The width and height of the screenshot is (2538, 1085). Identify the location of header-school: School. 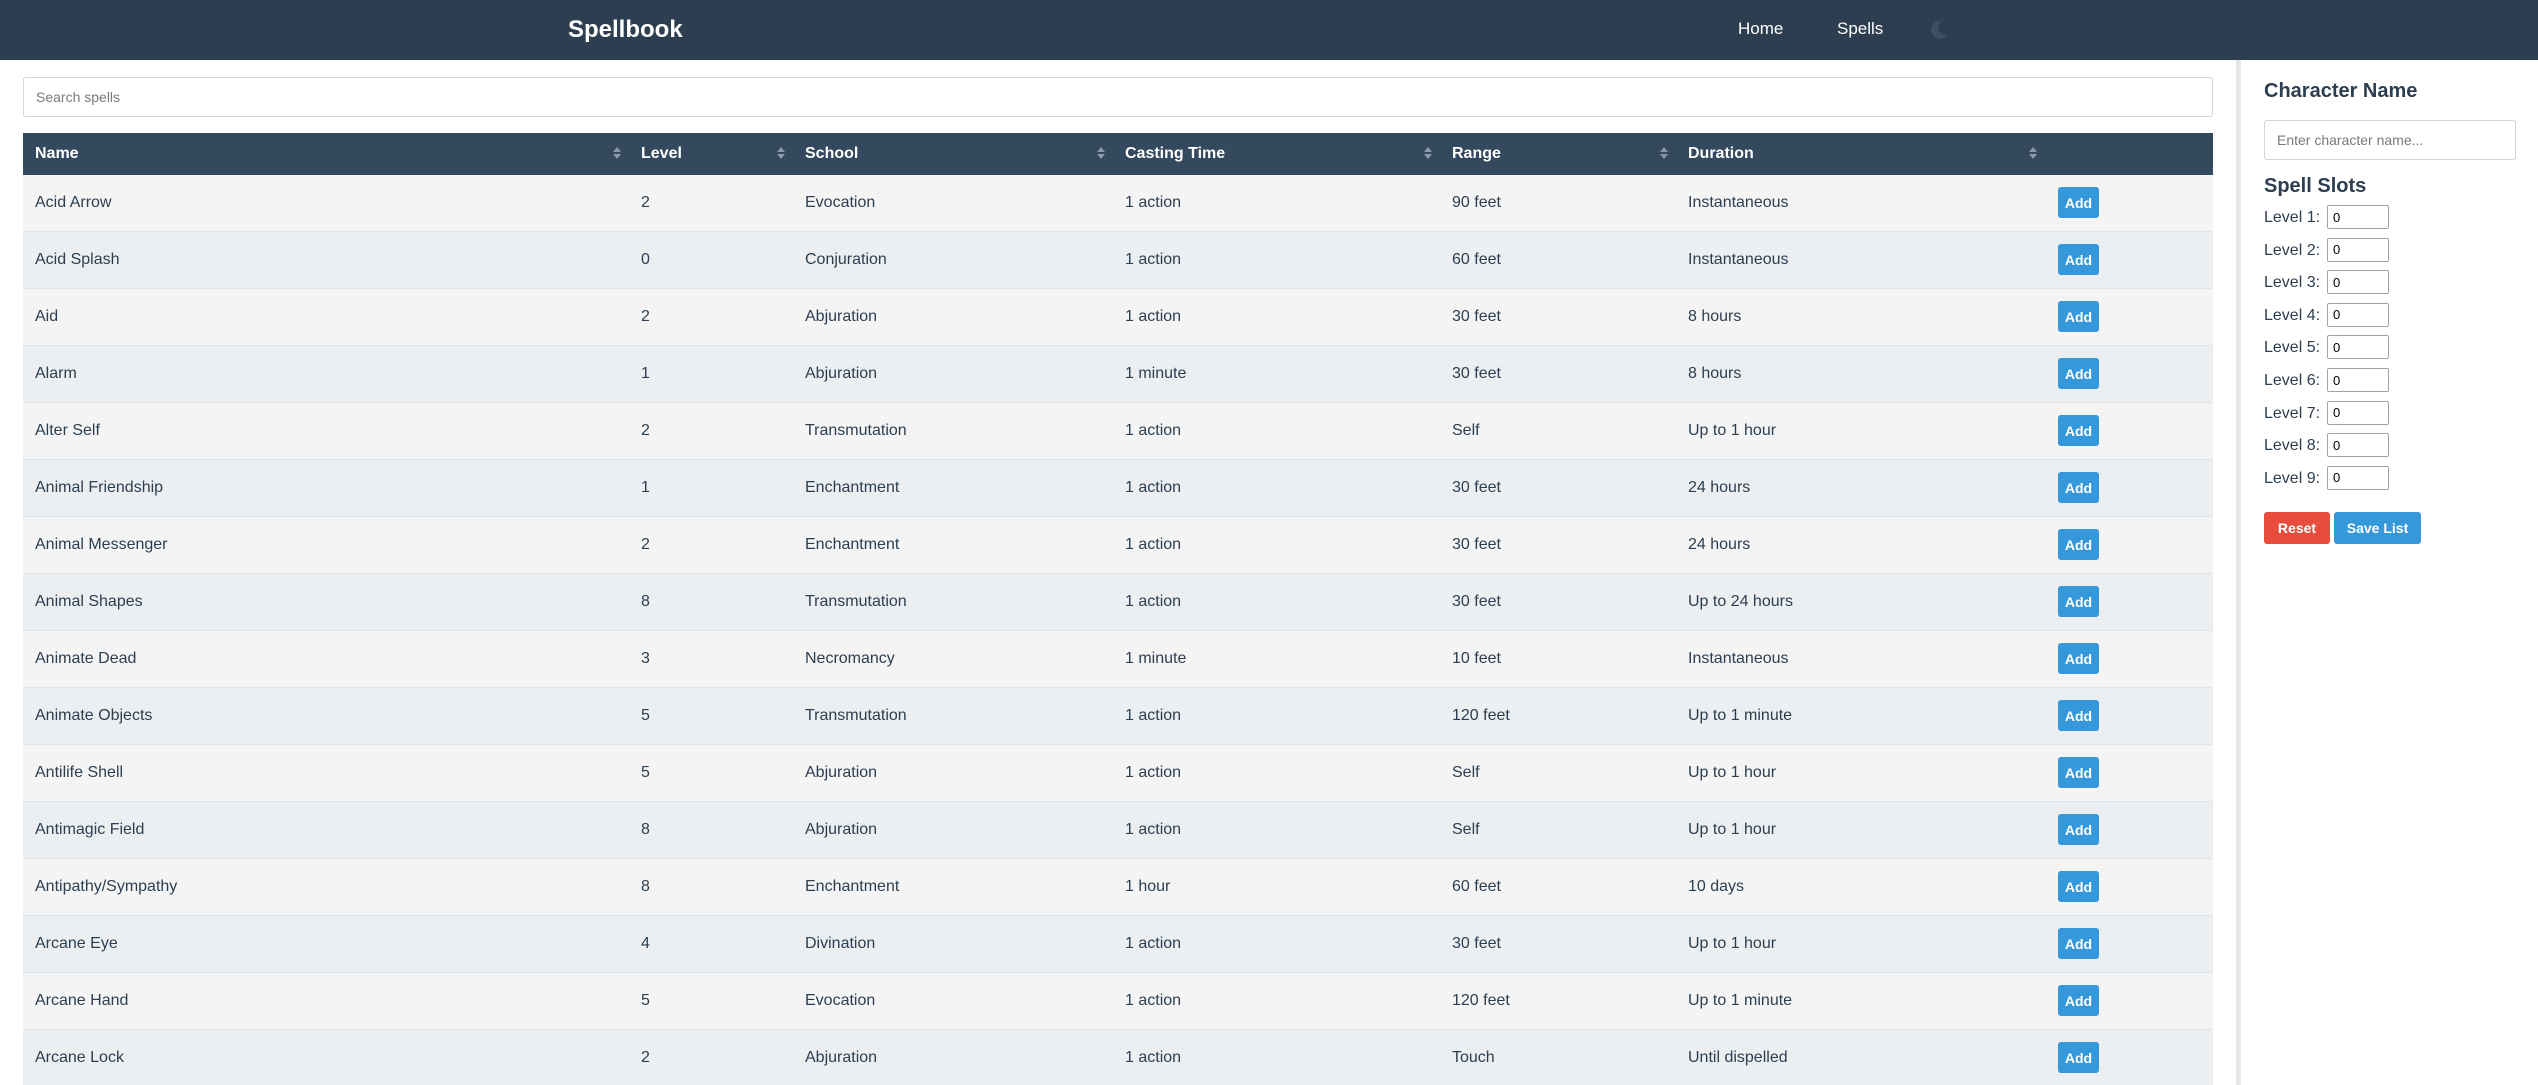
(825, 154).